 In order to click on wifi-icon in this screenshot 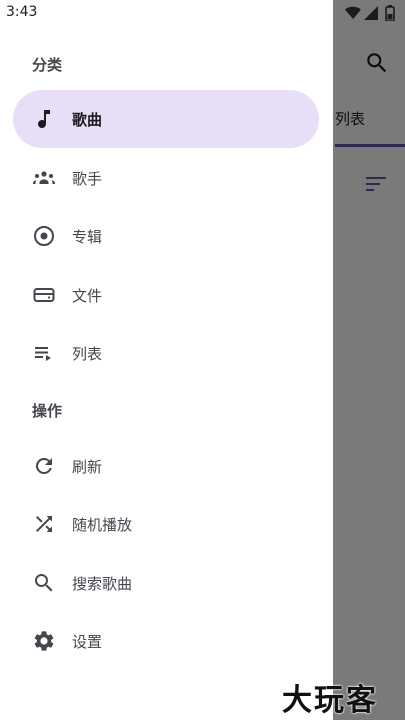, I will do `click(353, 12)`.